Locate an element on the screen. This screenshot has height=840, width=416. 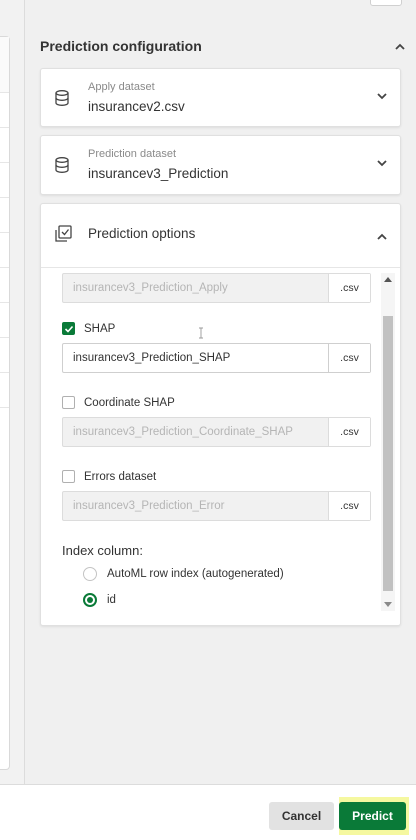
cancel-button: Cancel is located at coordinates (301, 816).